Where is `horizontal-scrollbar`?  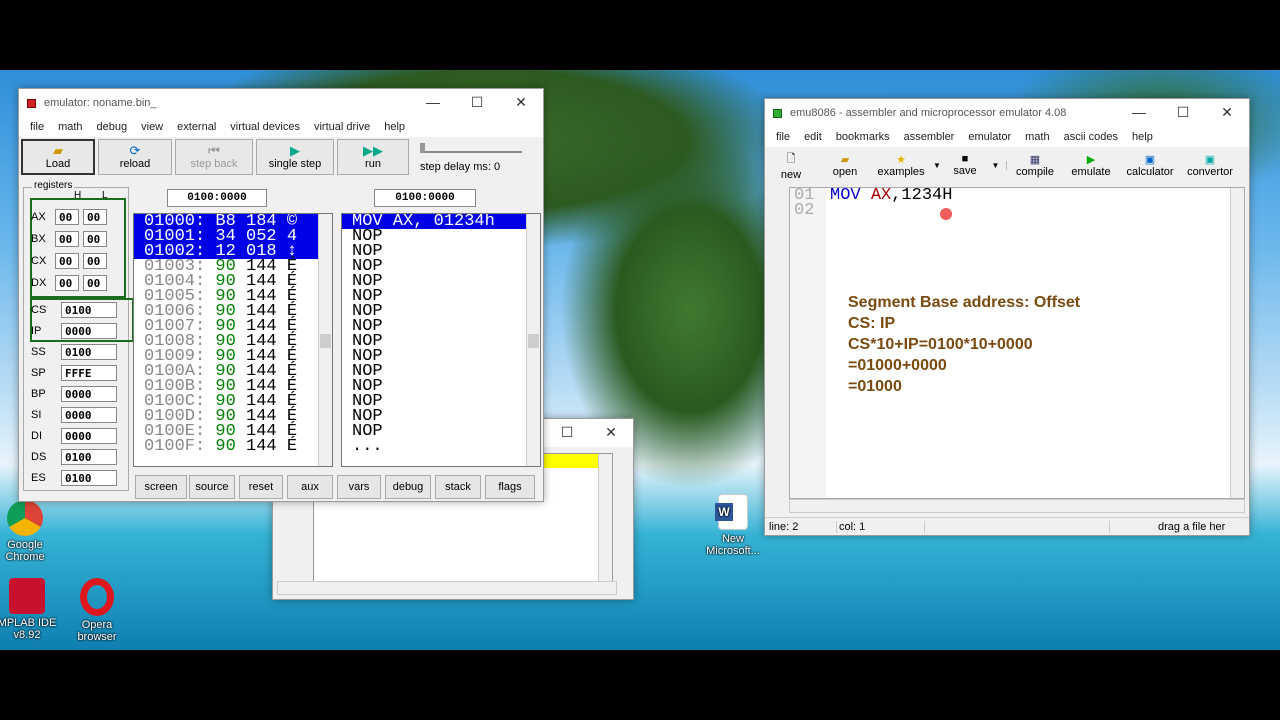
horizontal-scrollbar is located at coordinates (447, 588).